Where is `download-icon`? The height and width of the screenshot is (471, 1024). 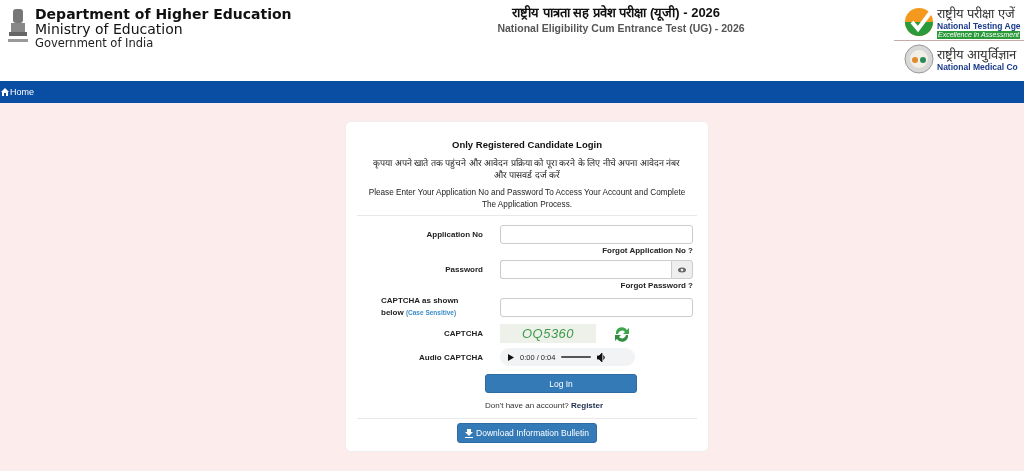 download-icon is located at coordinates (469, 433).